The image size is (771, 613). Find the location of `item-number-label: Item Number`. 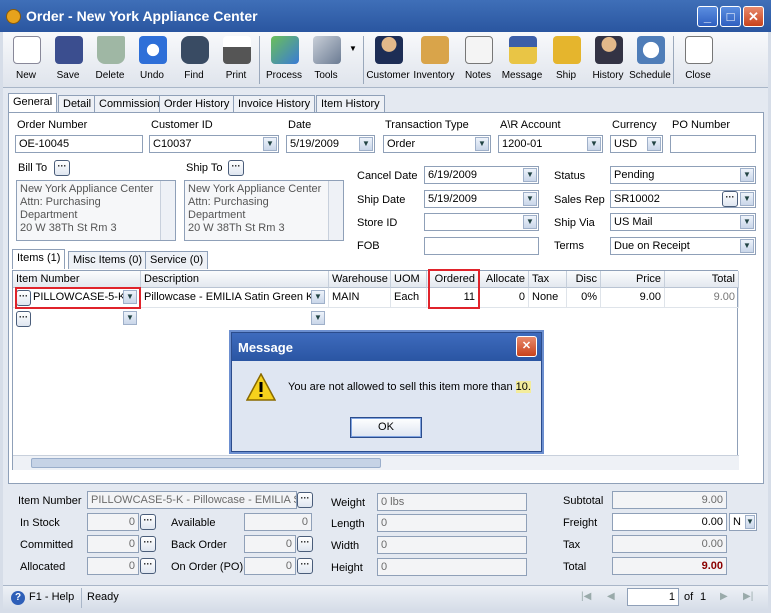

item-number-label: Item Number is located at coordinates (50, 501).